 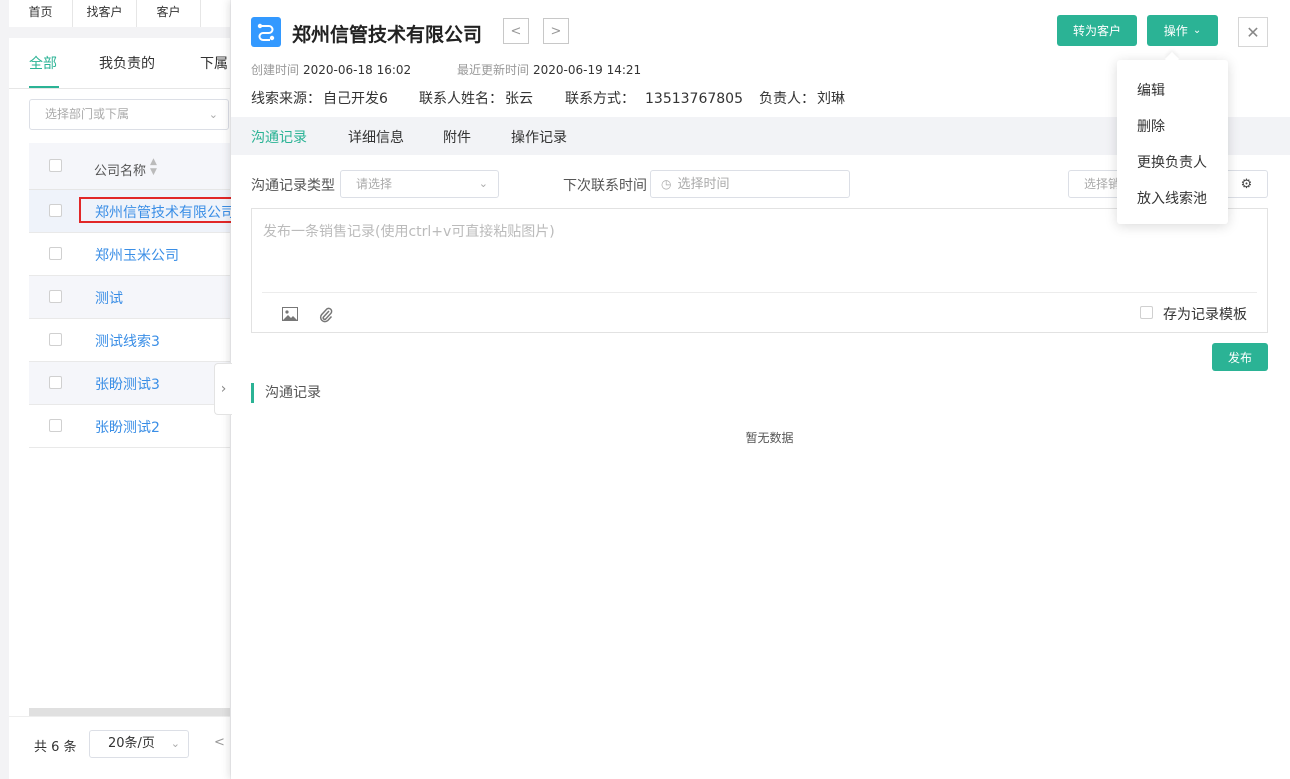 What do you see at coordinates (556, 31) in the screenshot?
I see `next-record-icon: >` at bounding box center [556, 31].